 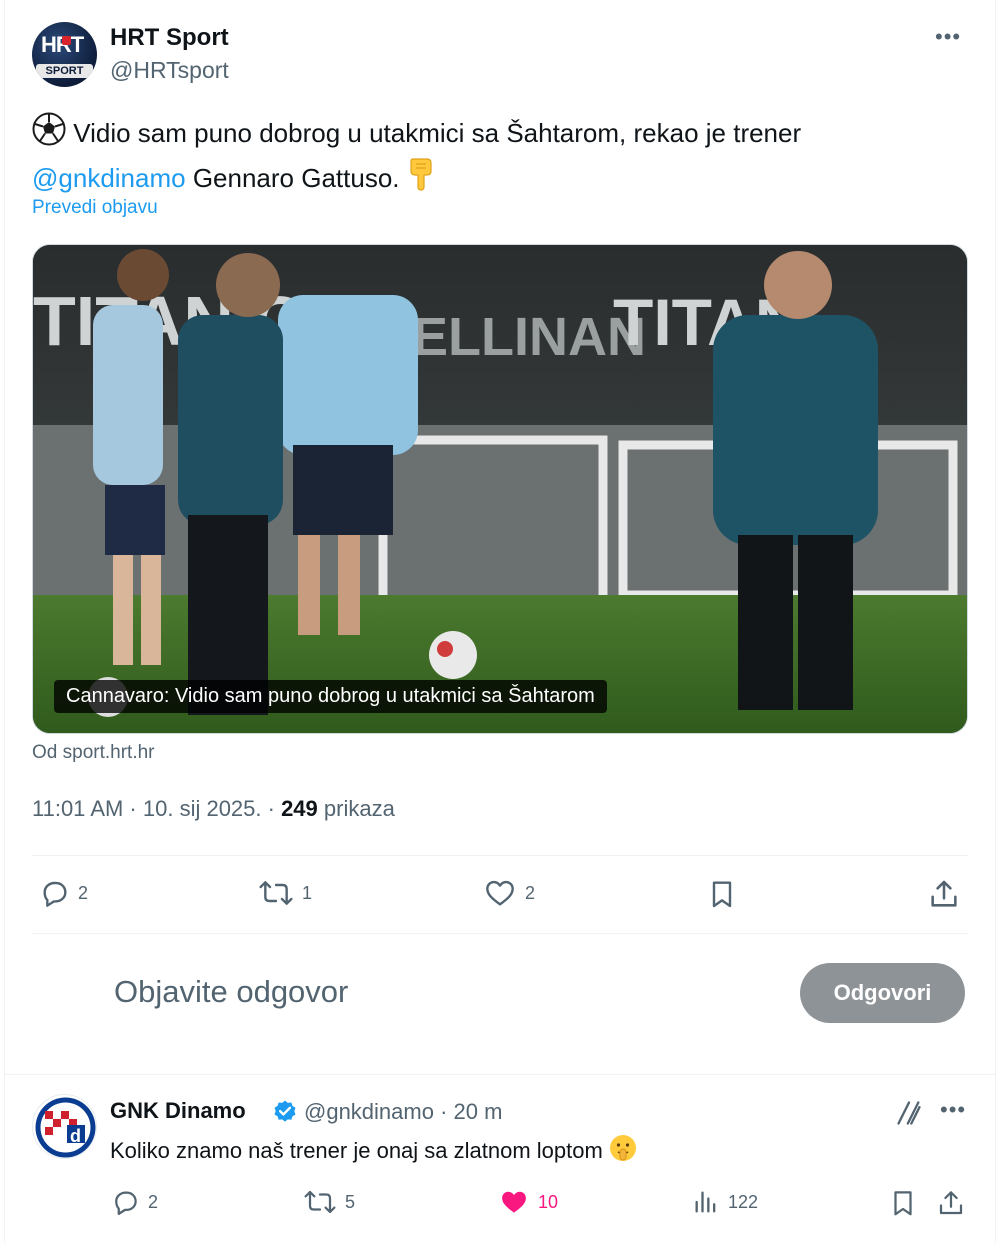 I want to click on thread-separator, so click(x=500, y=1074).